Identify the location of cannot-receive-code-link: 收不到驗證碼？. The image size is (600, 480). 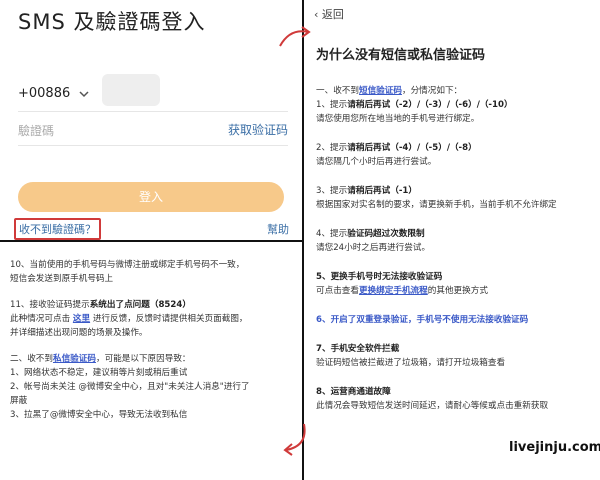
(57, 229).